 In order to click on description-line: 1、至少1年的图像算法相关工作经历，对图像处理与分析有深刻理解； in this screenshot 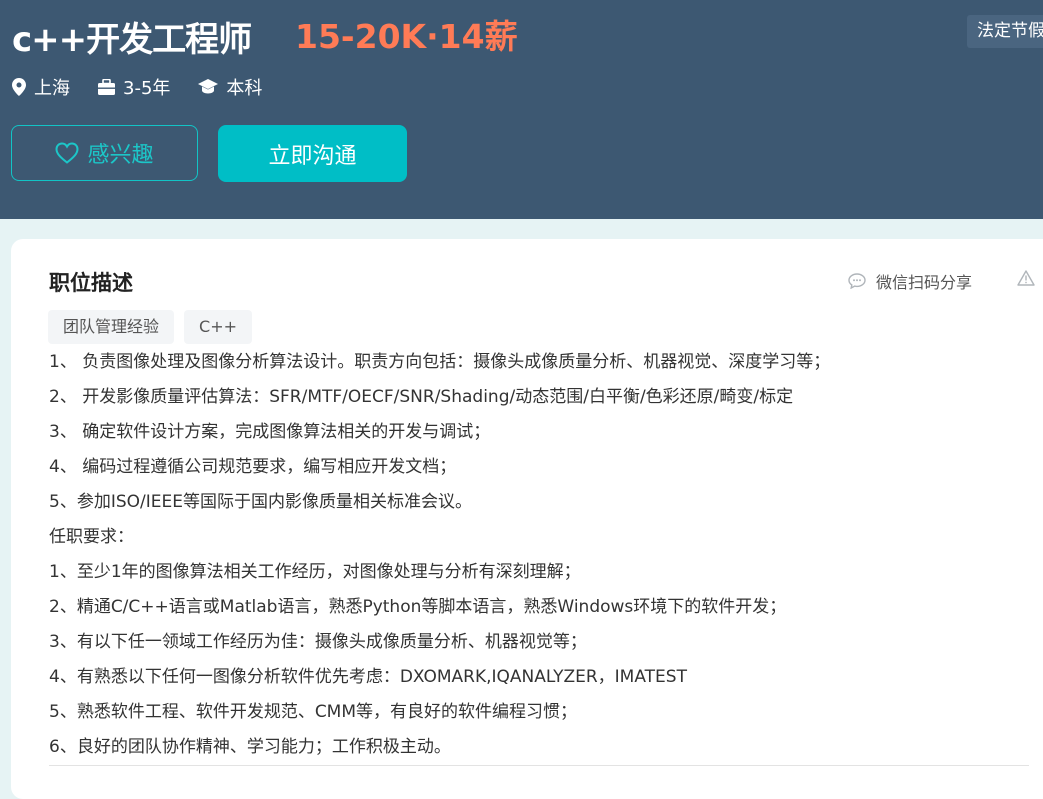, I will do `click(315, 572)`.